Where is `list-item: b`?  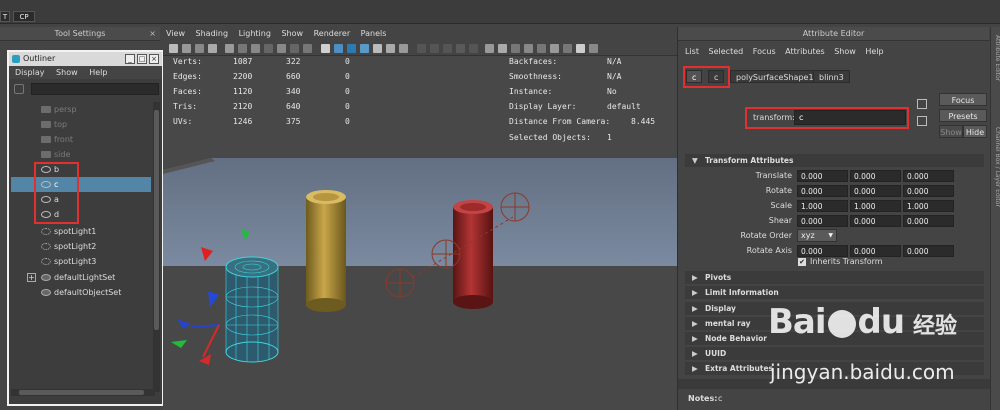 list-item: b is located at coordinates (81, 169).